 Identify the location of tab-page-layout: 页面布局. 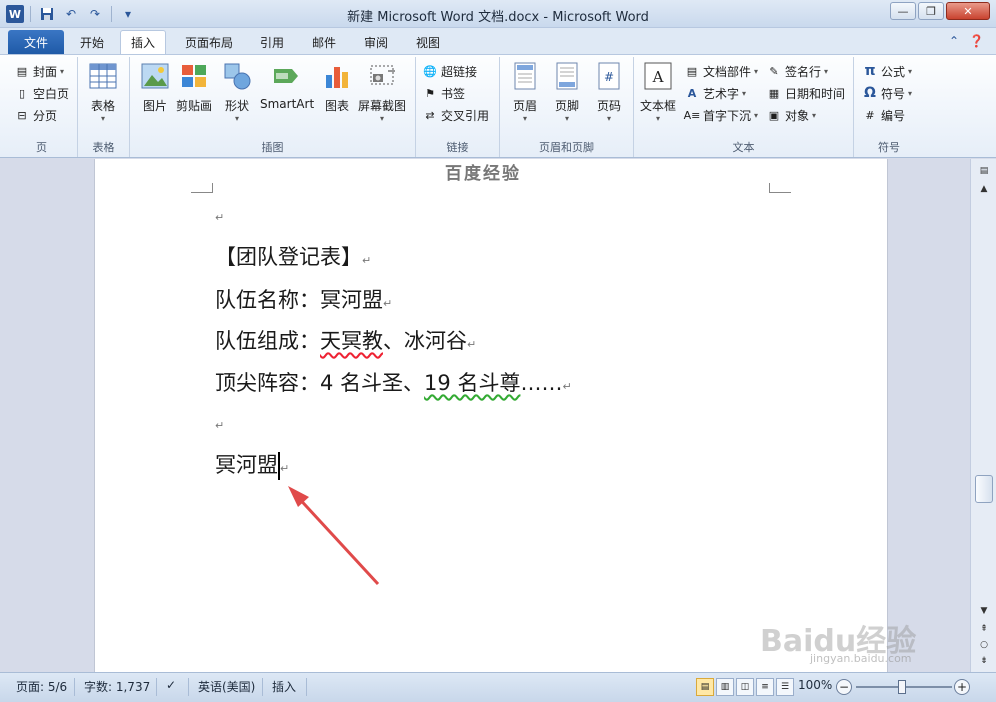
(209, 42).